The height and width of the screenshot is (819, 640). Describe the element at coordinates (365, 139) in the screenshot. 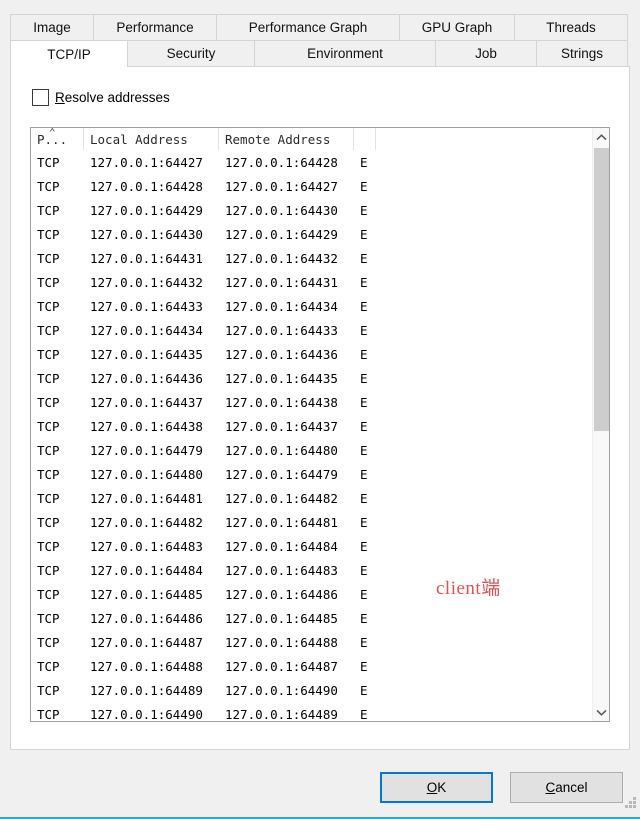

I see `column-header-state` at that location.